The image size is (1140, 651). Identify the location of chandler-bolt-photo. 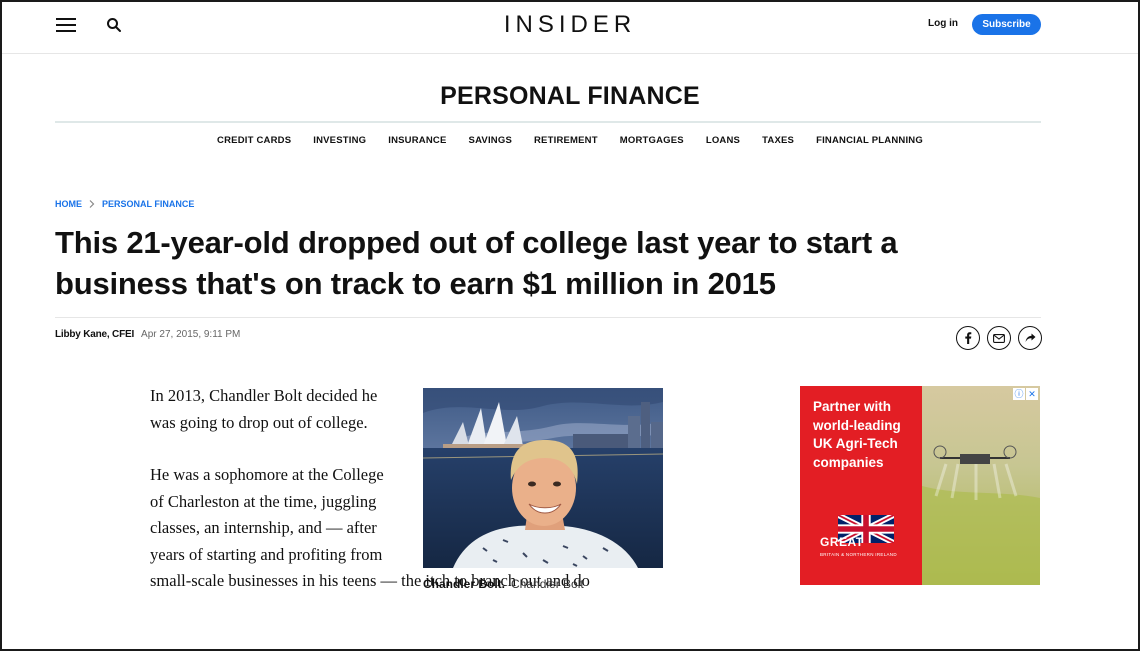
(543, 478).